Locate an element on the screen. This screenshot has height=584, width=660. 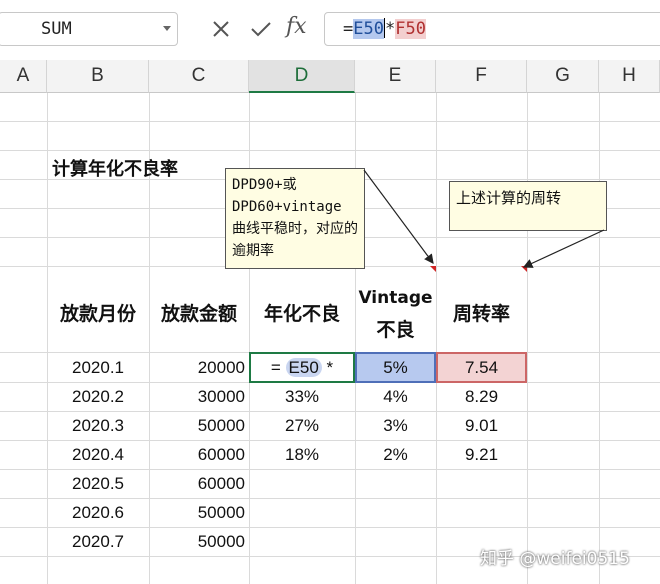
cell-vintage: 5% is located at coordinates (395, 368).